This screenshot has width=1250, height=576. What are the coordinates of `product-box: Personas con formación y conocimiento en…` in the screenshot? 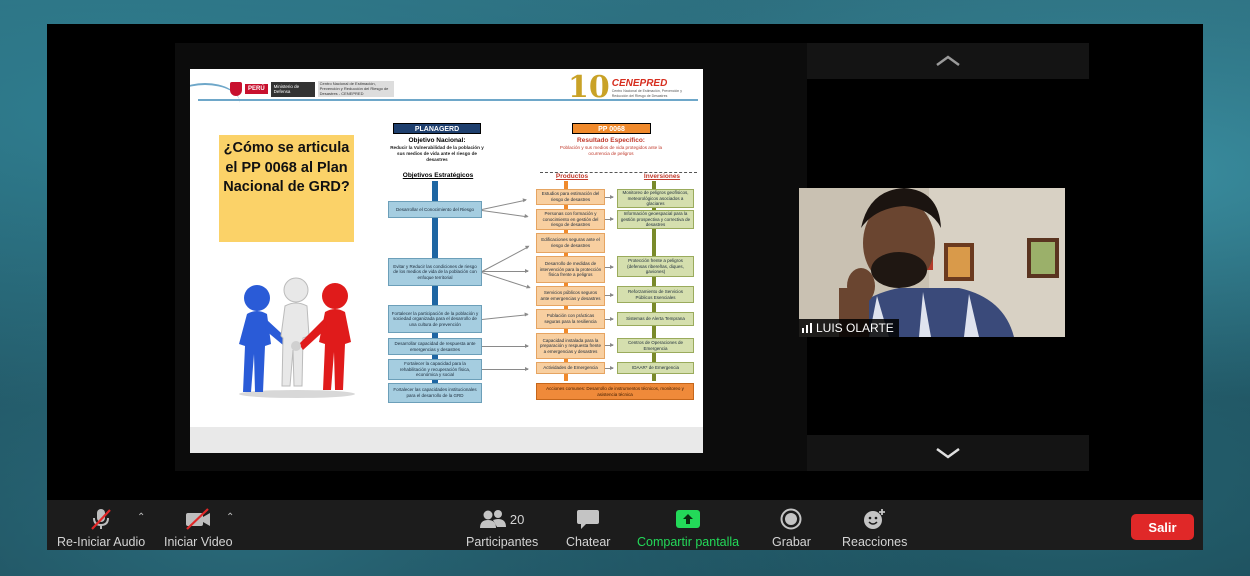 It's located at (570, 219).